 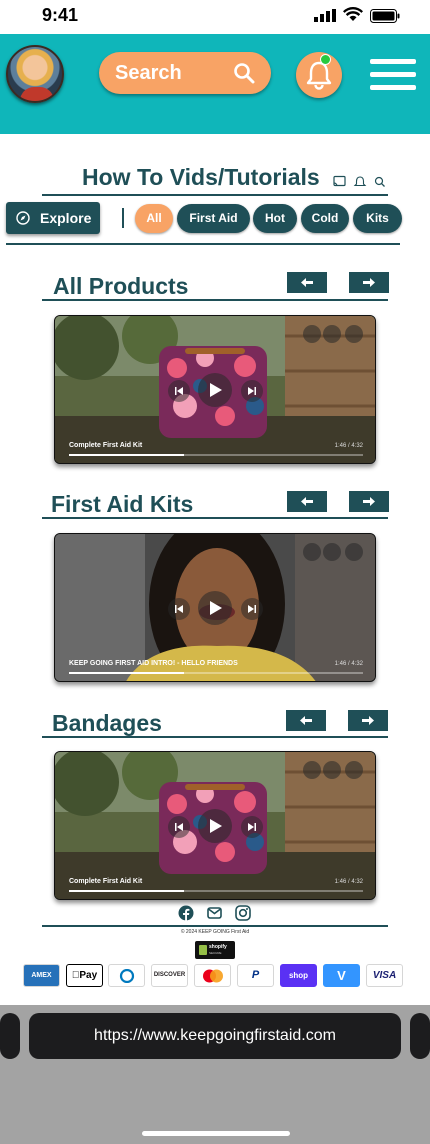 What do you see at coordinates (106, 445) in the screenshot?
I see `video-title: Complete First Aid Kit` at bounding box center [106, 445].